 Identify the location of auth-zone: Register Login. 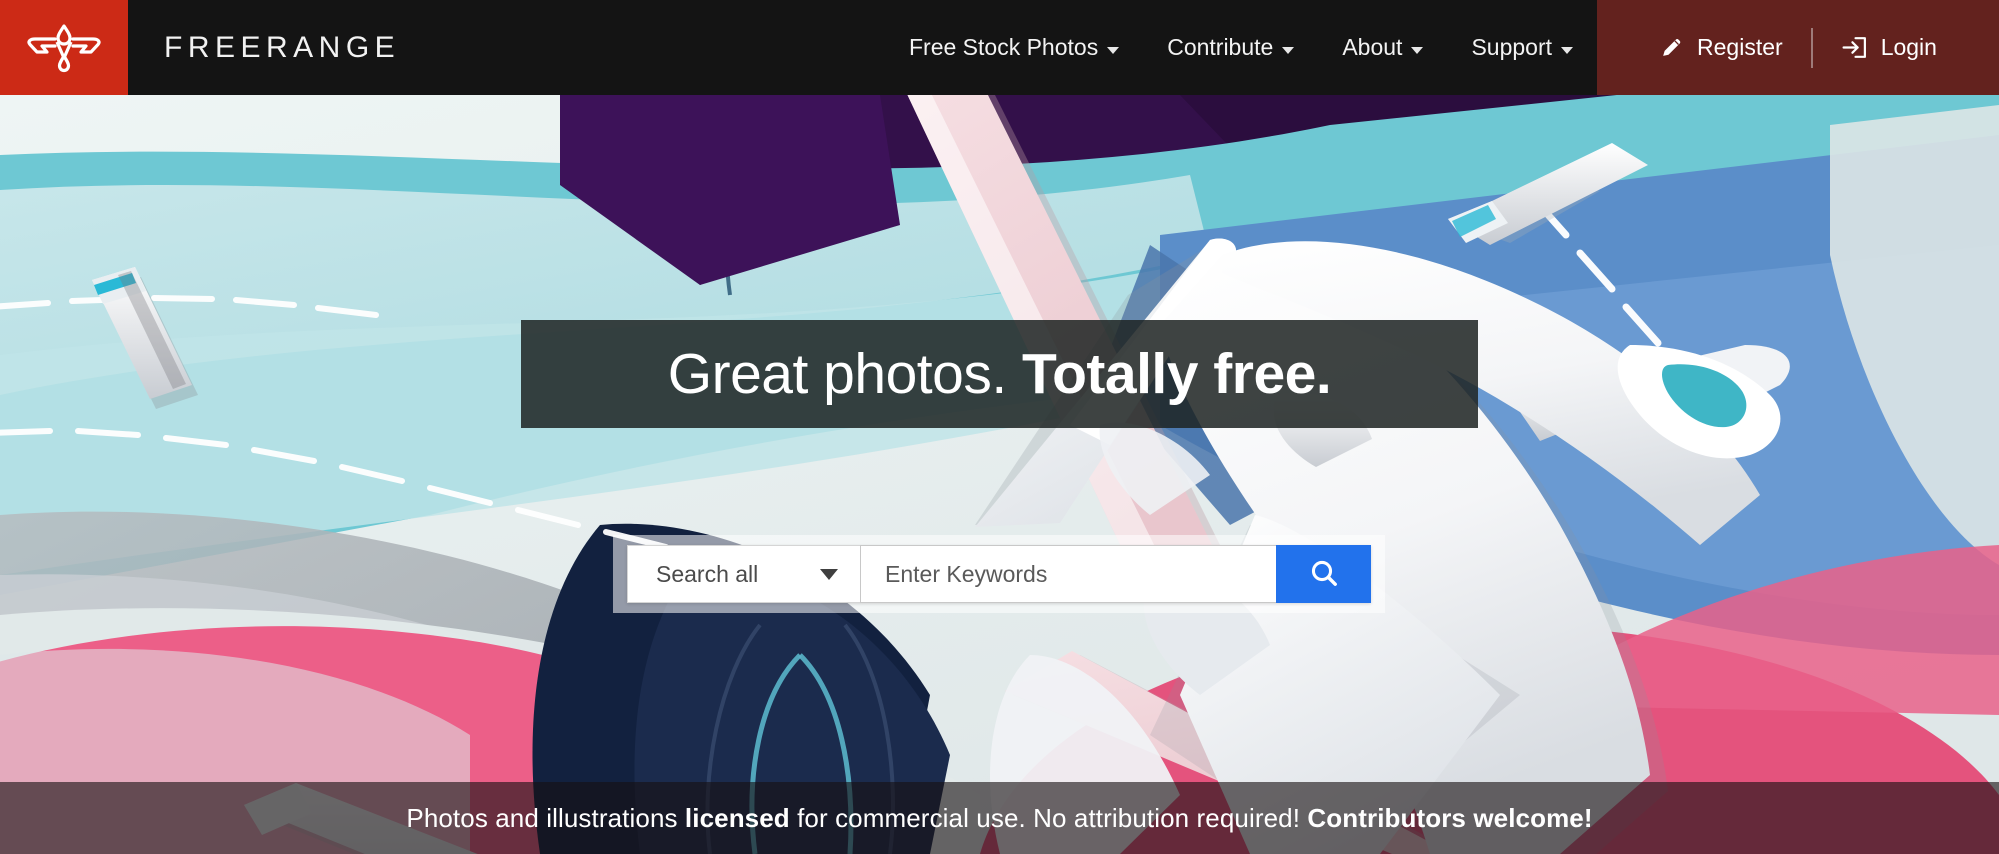
(1798, 47).